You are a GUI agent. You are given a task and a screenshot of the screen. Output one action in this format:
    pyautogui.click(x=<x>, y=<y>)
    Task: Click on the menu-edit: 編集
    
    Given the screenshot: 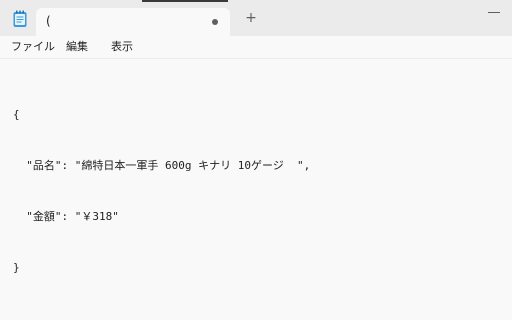 What is the action you would take?
    pyautogui.click(x=77, y=47)
    